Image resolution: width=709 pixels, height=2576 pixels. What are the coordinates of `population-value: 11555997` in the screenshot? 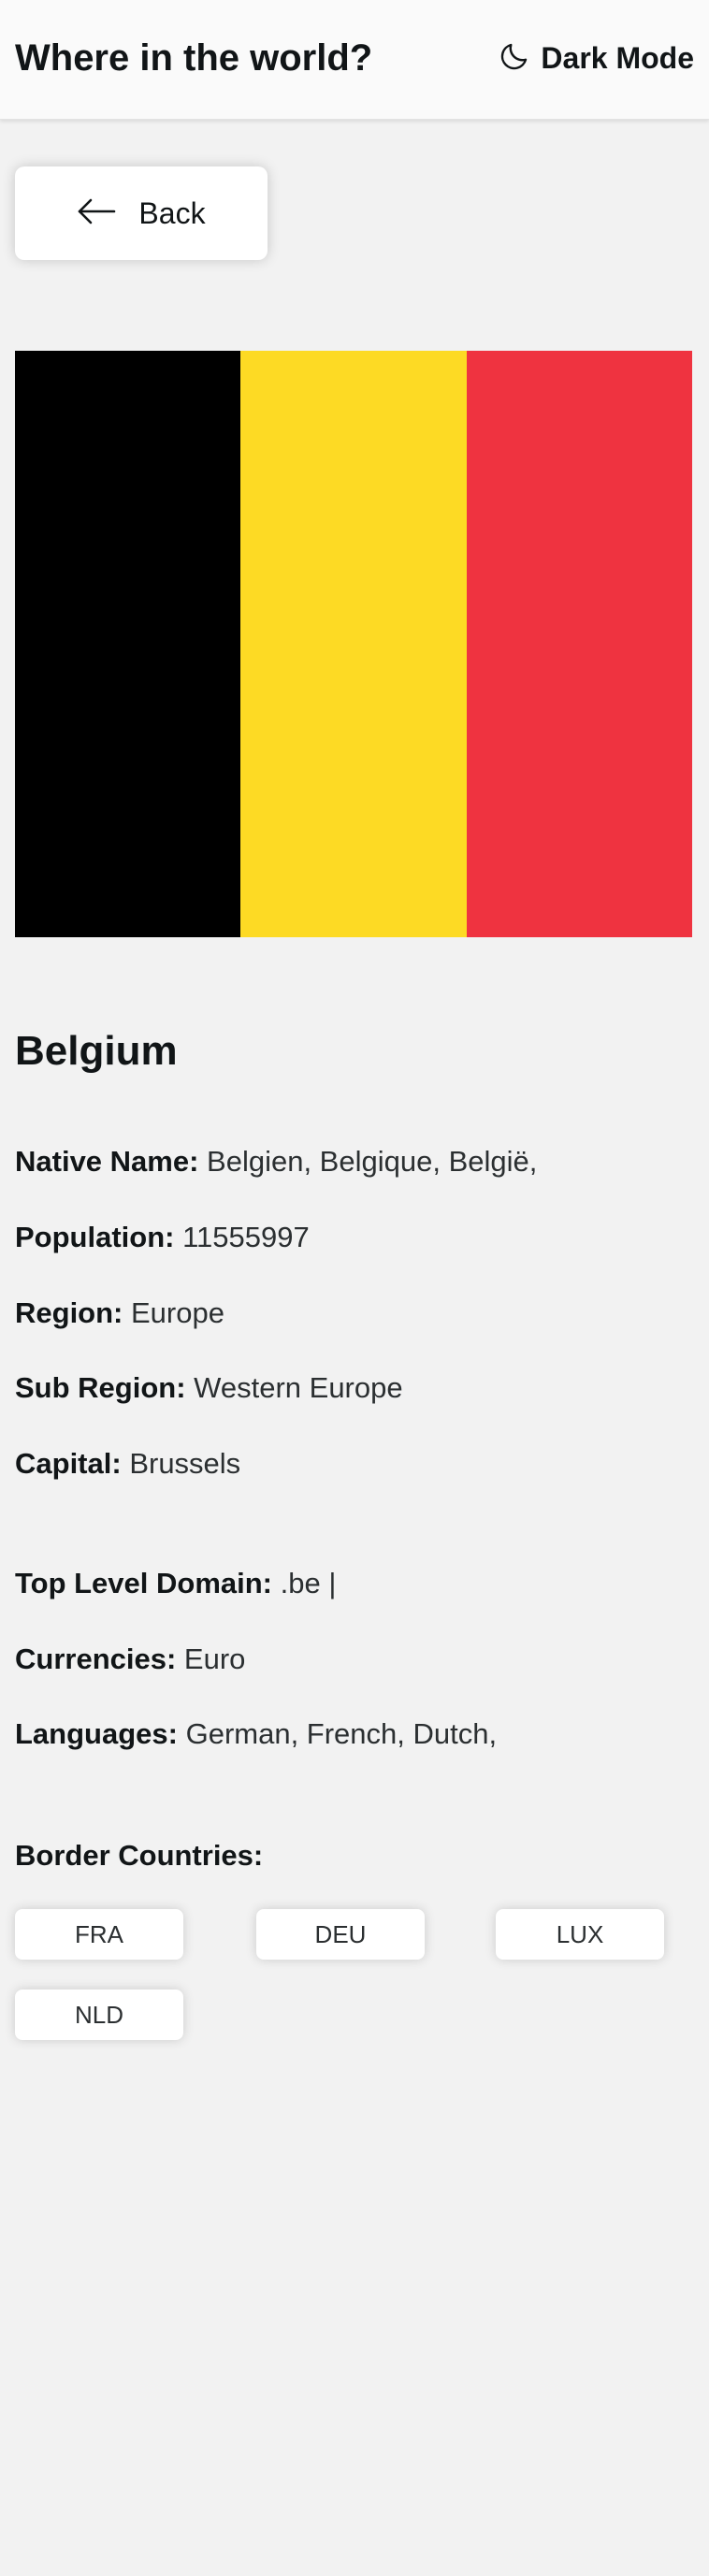 It's located at (246, 1237).